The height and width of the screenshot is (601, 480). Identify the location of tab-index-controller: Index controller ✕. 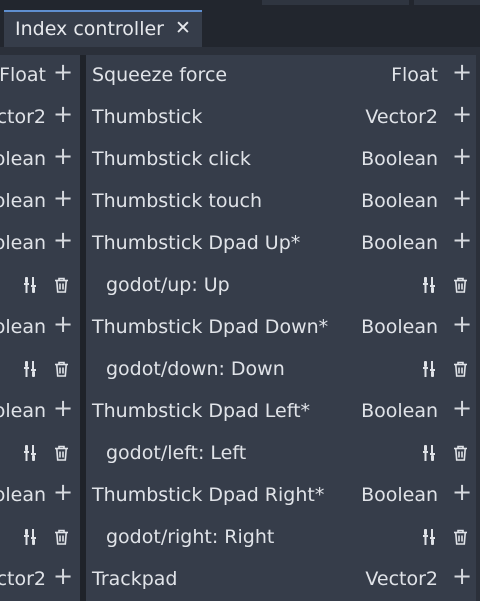
(103, 28).